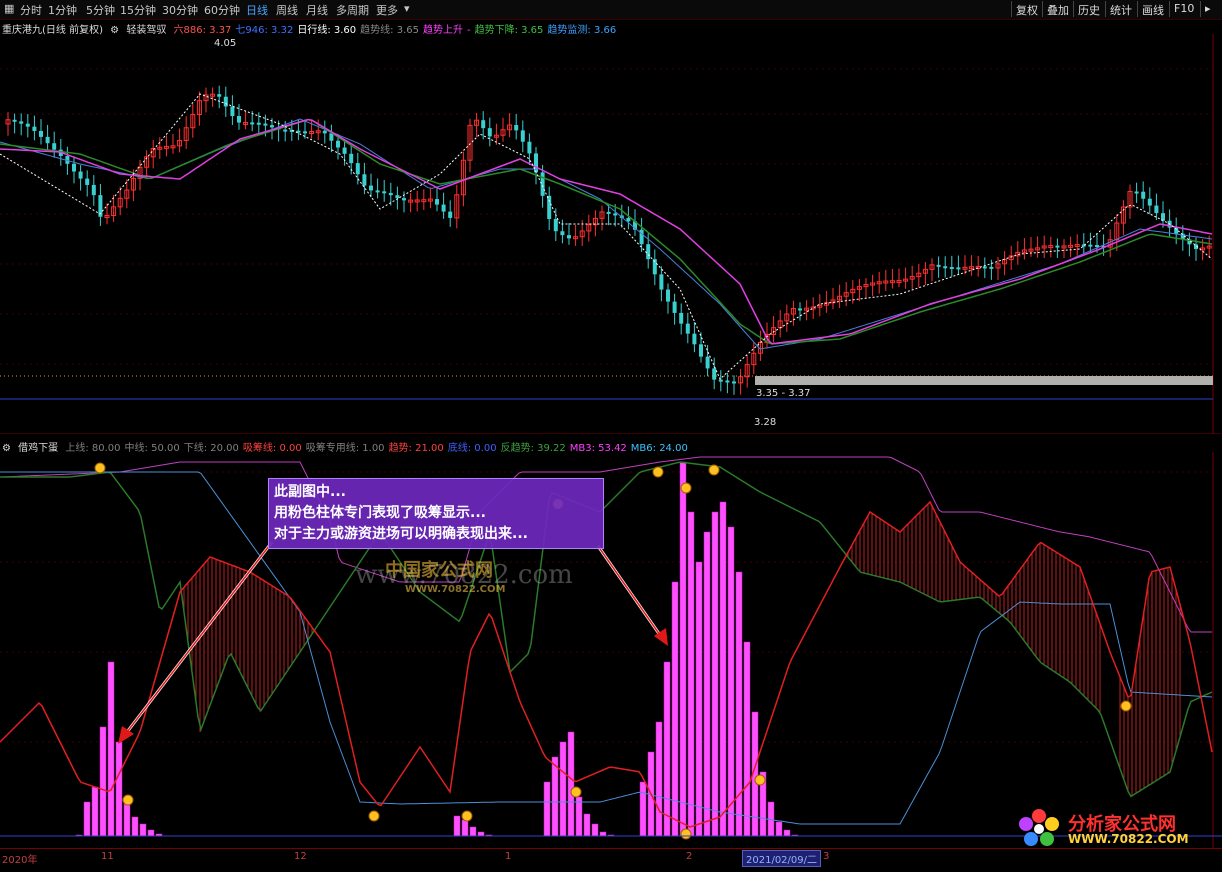  What do you see at coordinates (100, 10) in the screenshot?
I see `period-5min: 5分钟` at bounding box center [100, 10].